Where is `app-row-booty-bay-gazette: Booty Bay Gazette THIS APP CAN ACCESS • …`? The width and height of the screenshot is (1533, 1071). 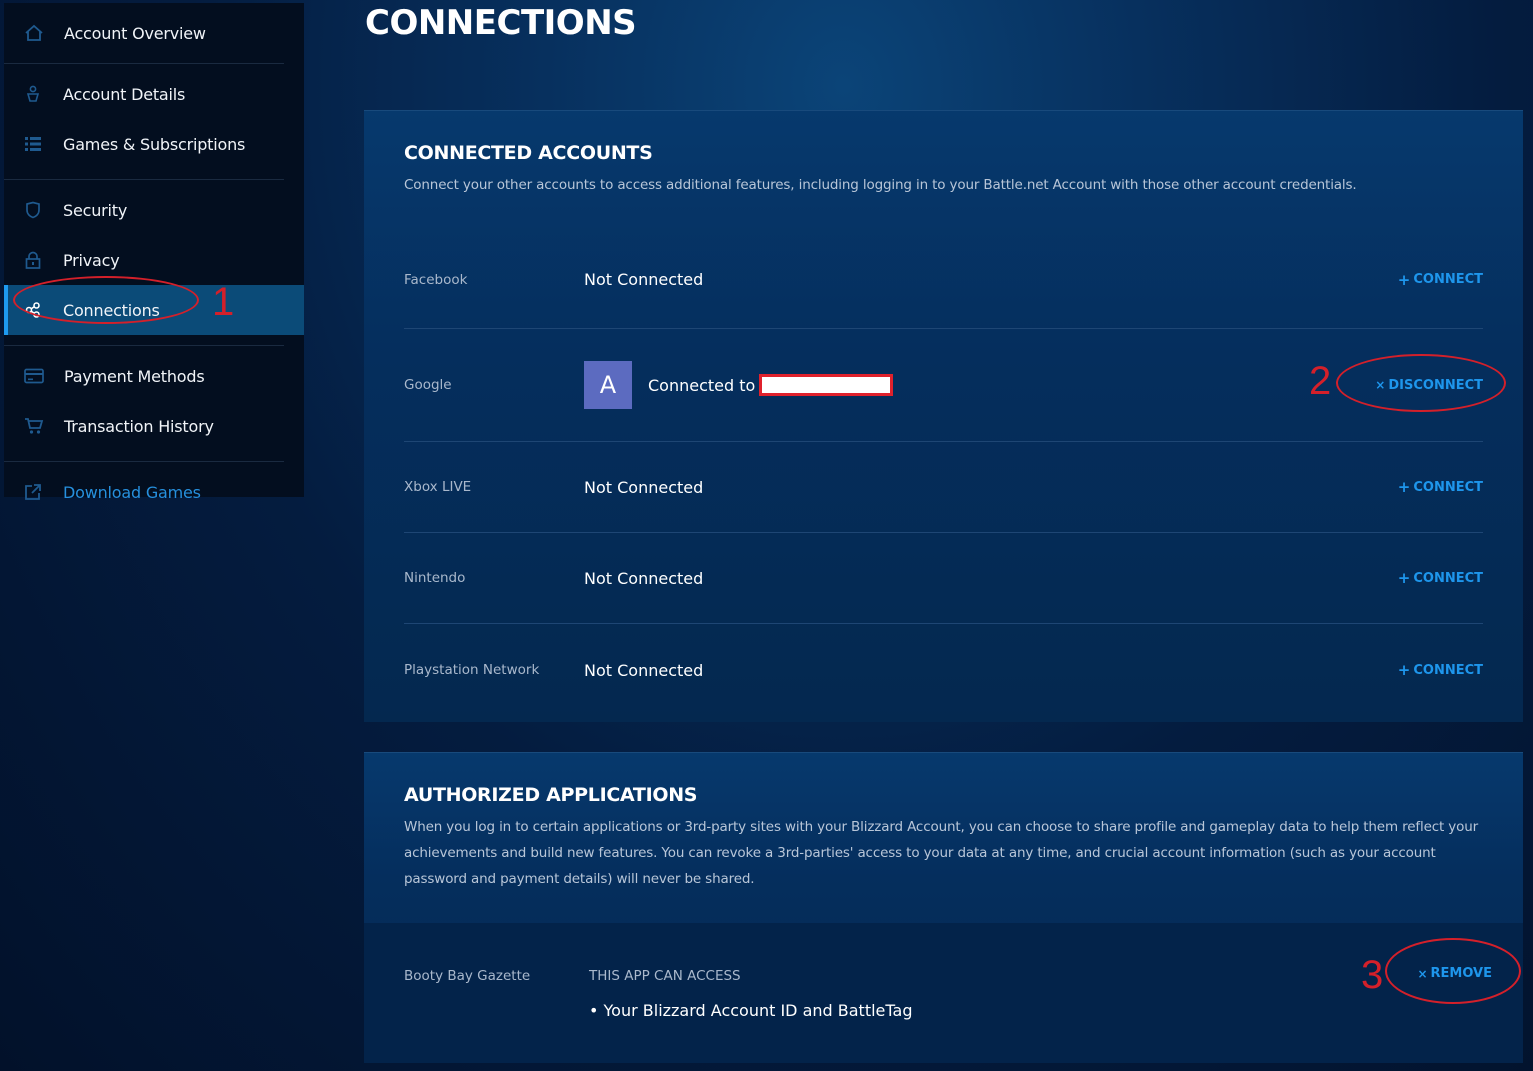
app-row-booty-bay-gazette: Booty Bay Gazette THIS APP CAN ACCESS • … is located at coordinates (943, 993).